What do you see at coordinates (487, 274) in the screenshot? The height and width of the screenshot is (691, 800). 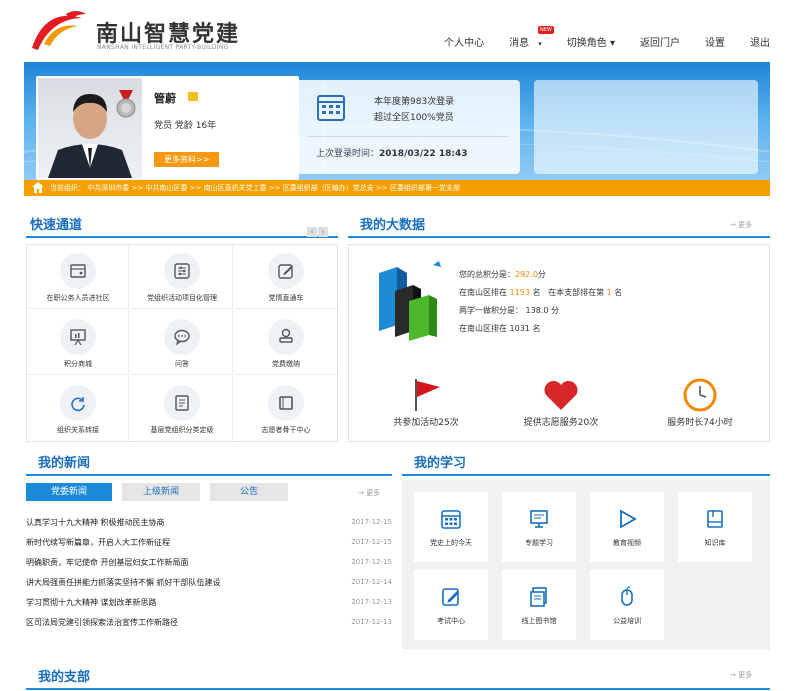 I see `total-score-label: 您的总积分是：` at bounding box center [487, 274].